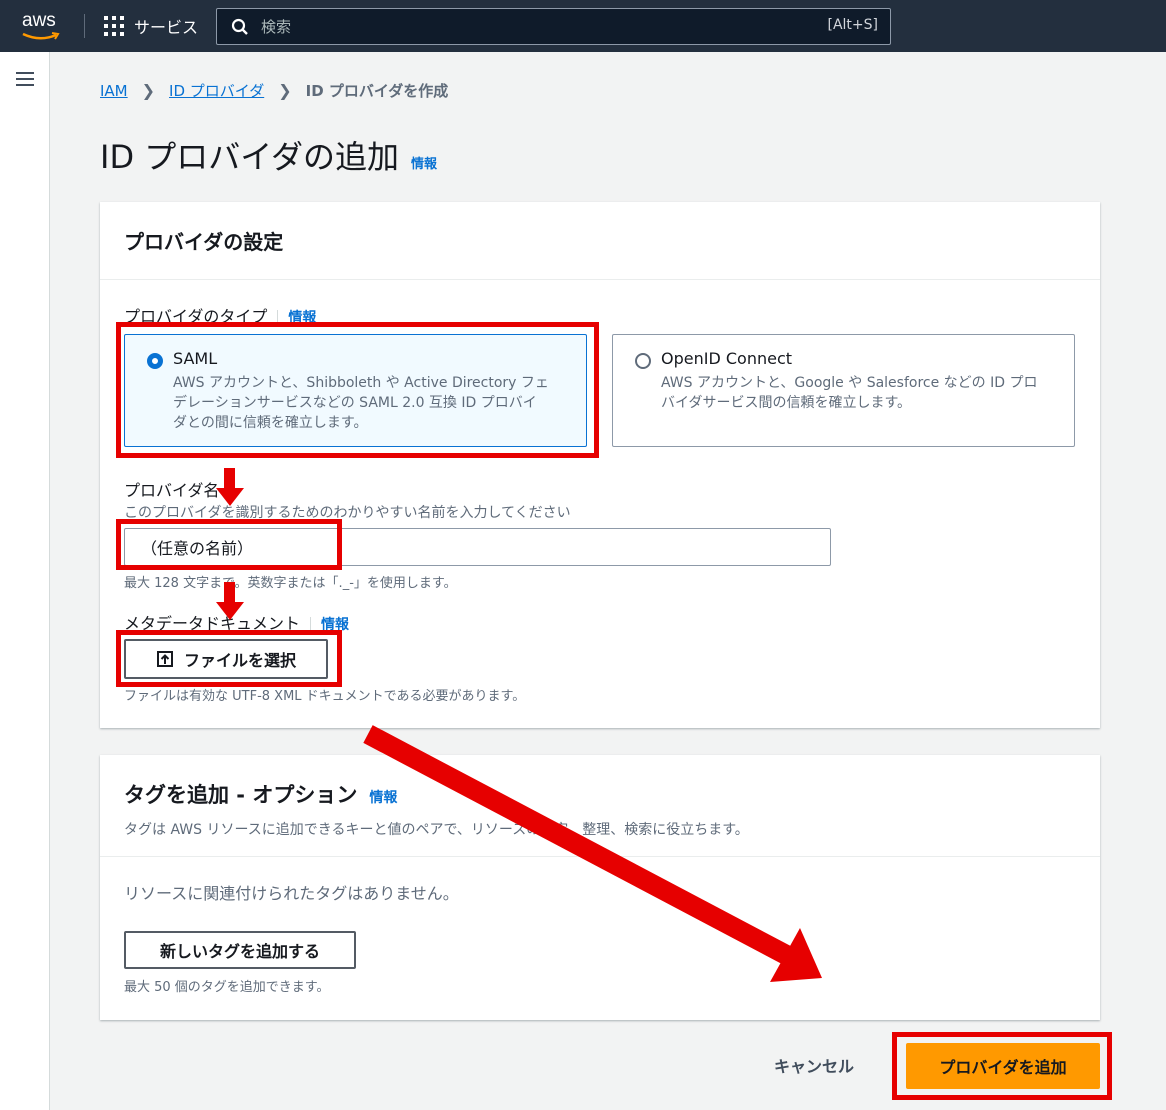 This screenshot has width=1166, height=1110. I want to click on grid-icon, so click(114, 26).